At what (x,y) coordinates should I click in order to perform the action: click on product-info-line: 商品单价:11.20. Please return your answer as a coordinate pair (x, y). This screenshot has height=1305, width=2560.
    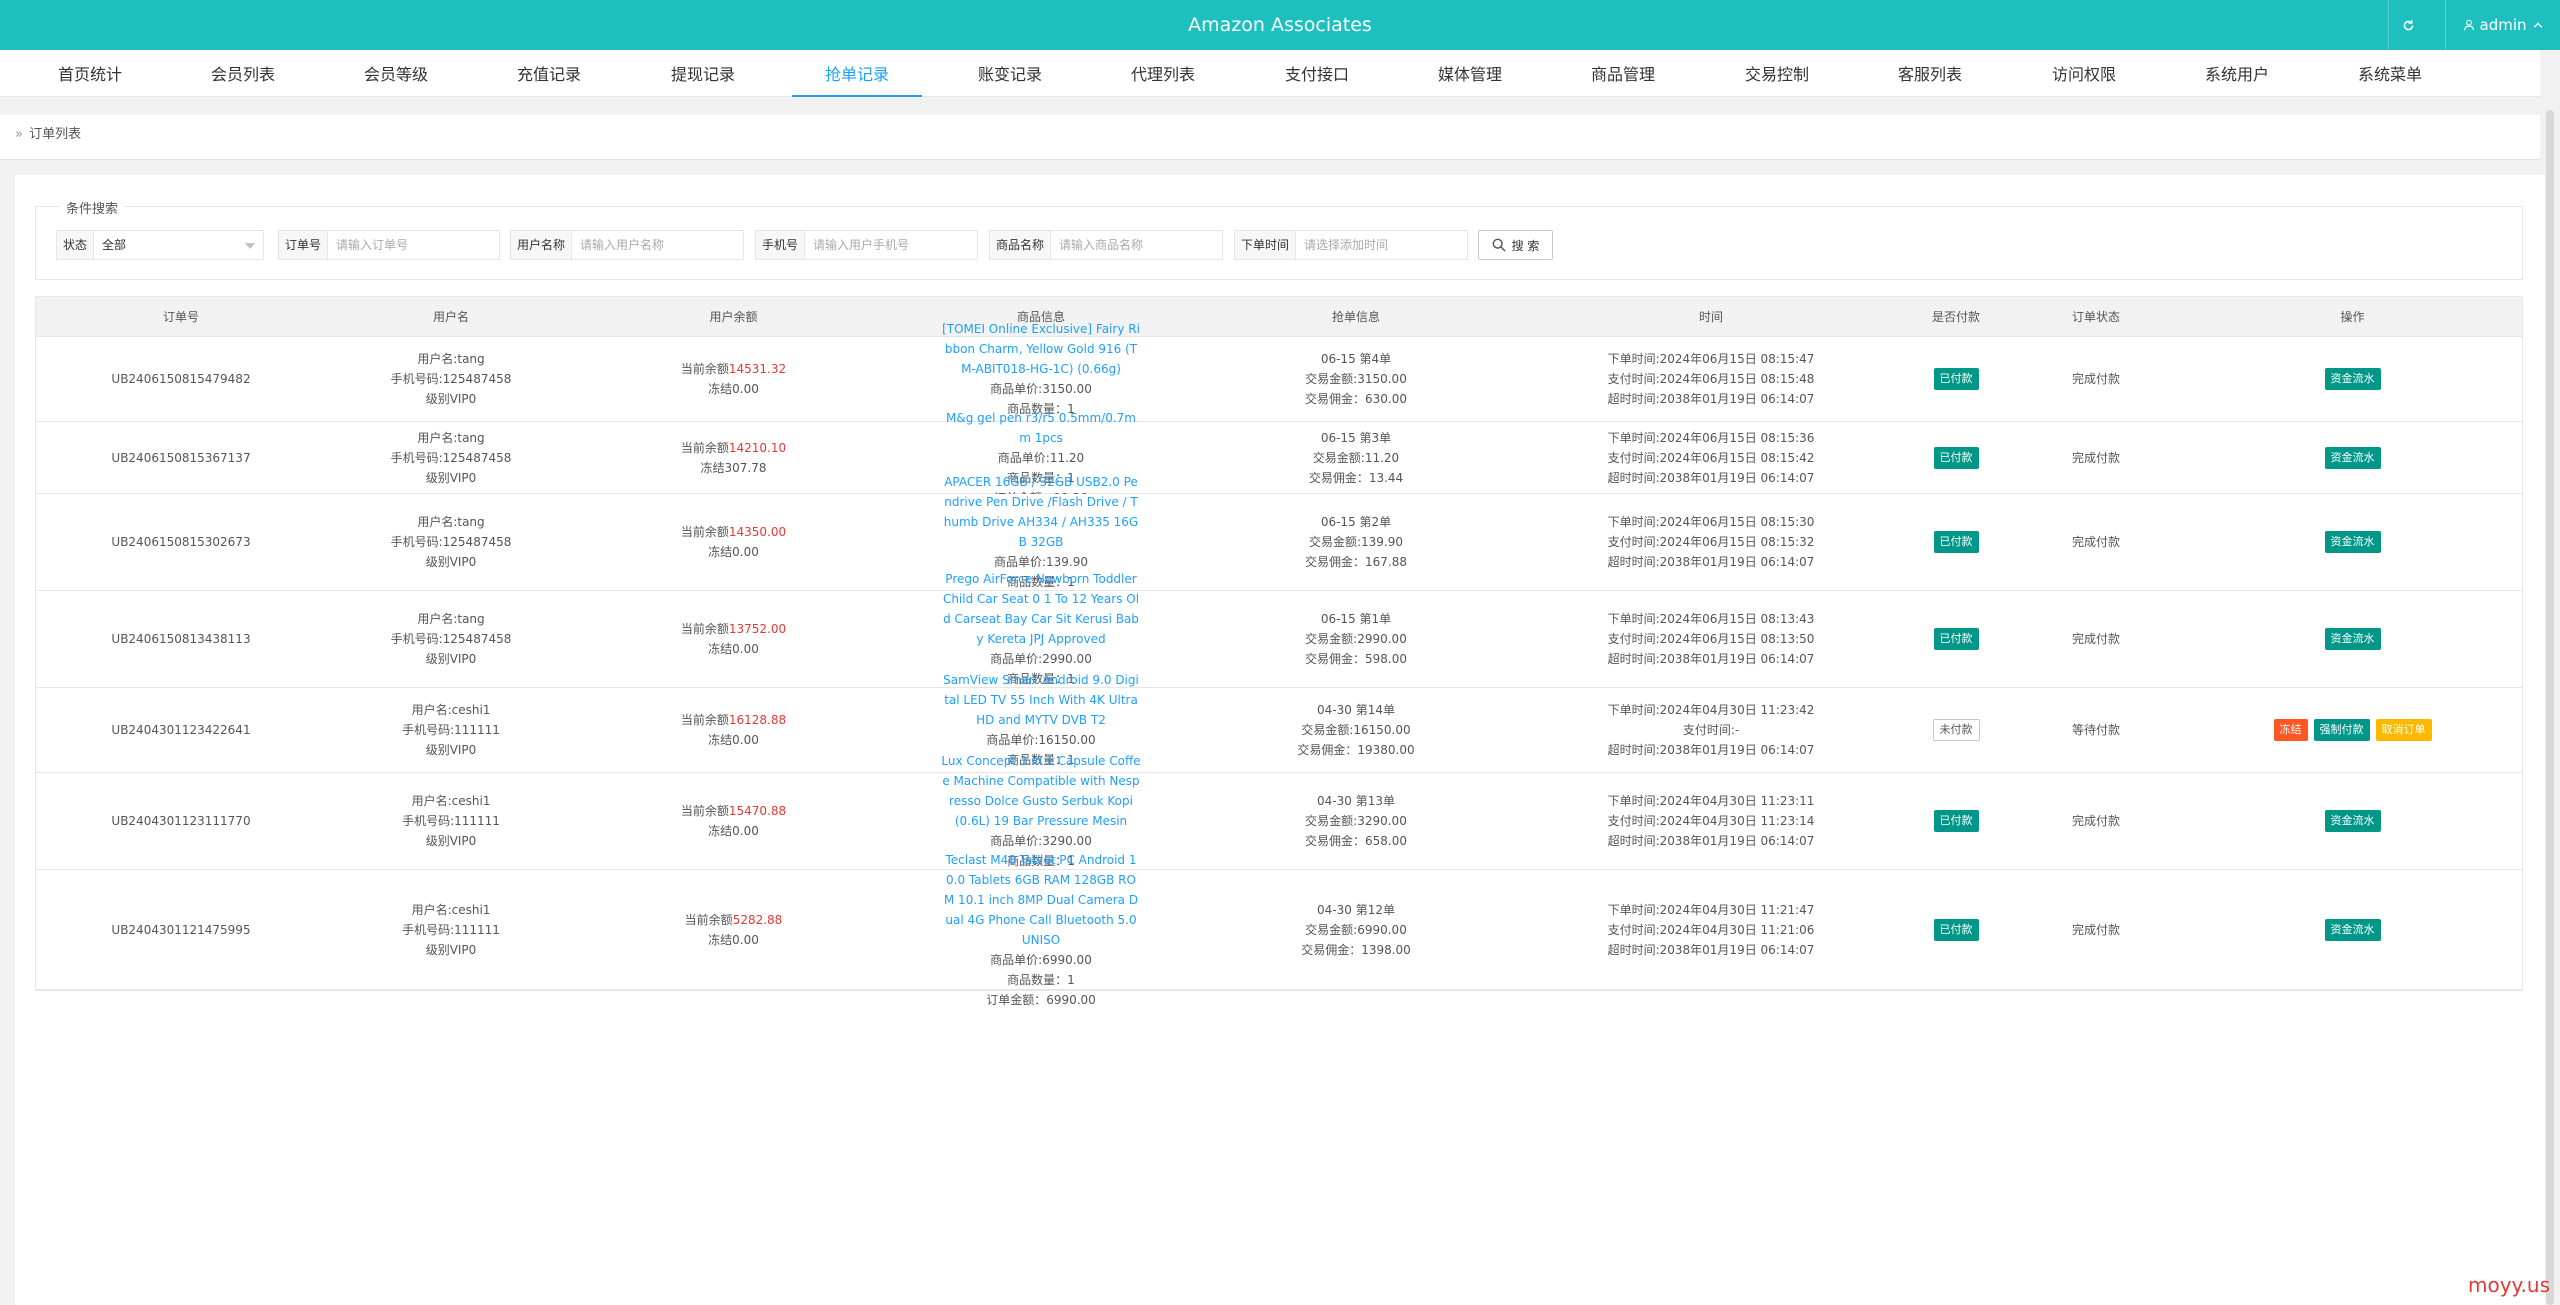
    Looking at the image, I should click on (1041, 457).